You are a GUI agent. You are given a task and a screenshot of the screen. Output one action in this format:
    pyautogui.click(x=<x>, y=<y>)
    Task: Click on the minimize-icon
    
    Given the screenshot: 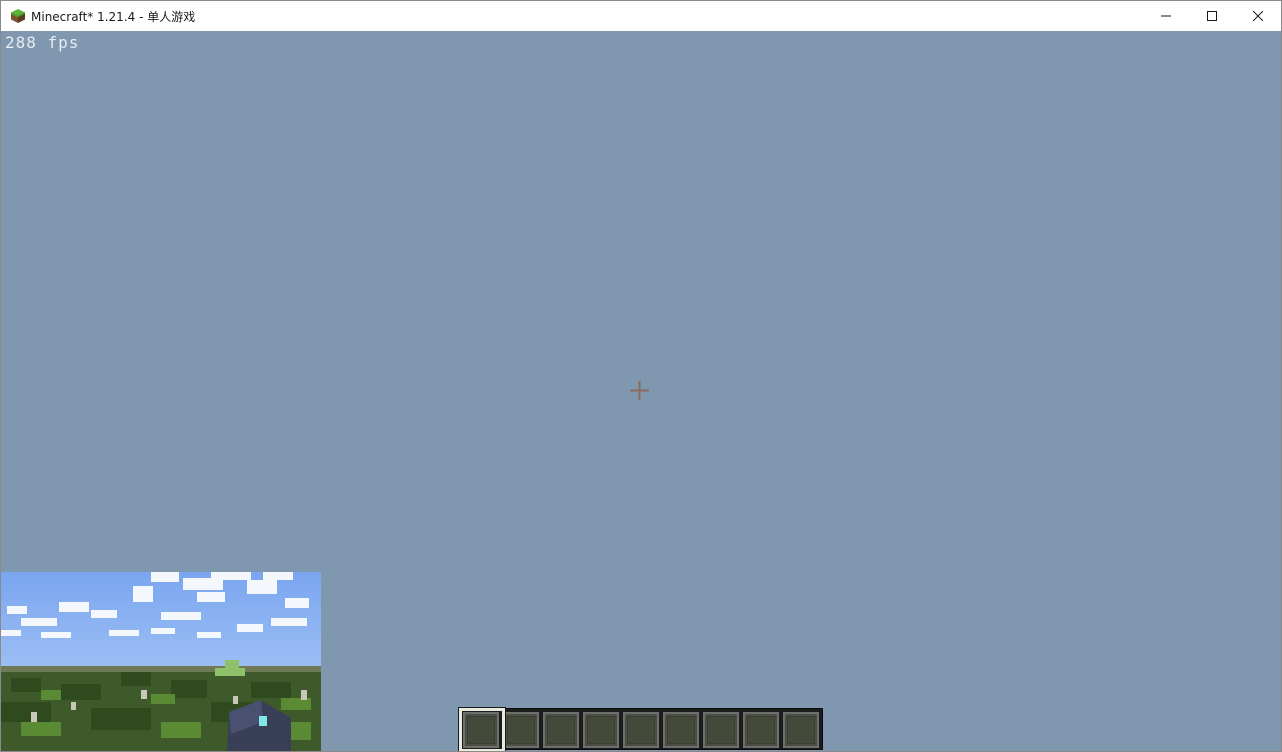 What is the action you would take?
    pyautogui.click(x=1166, y=16)
    